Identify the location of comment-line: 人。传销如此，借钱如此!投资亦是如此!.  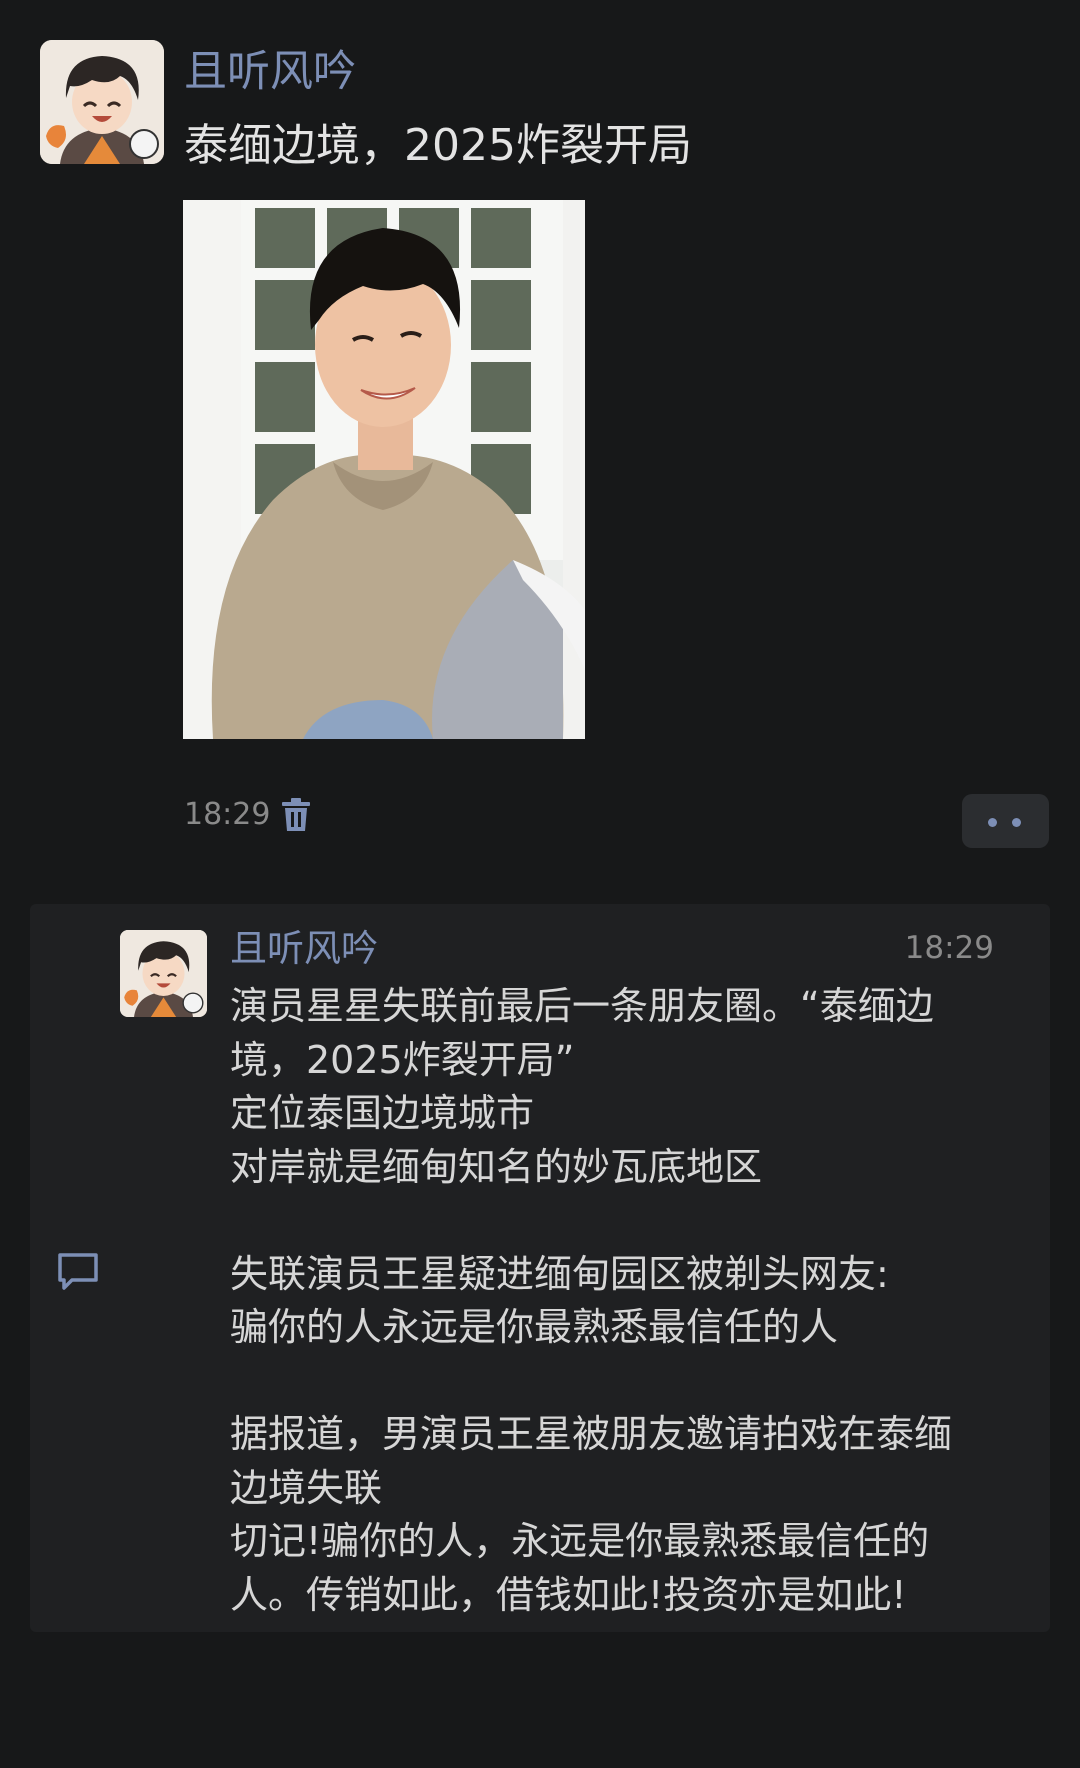
(568, 1594).